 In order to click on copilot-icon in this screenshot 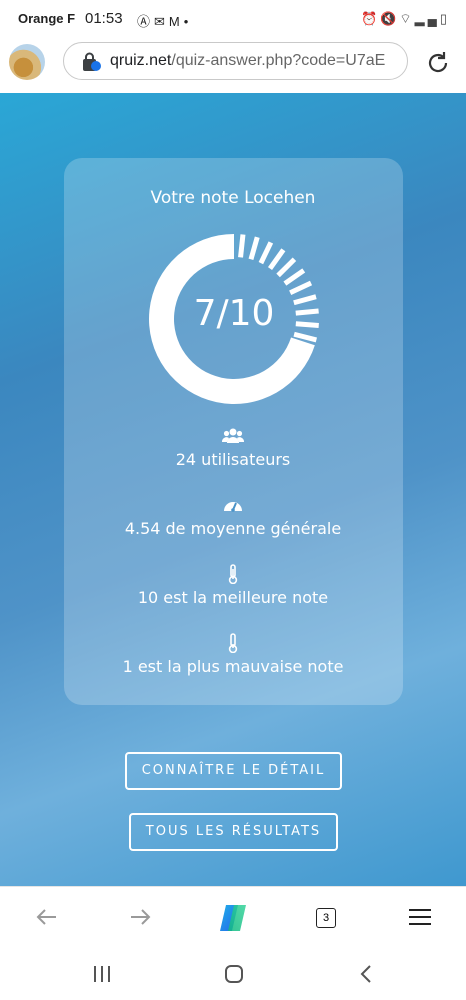, I will do `click(233, 918)`.